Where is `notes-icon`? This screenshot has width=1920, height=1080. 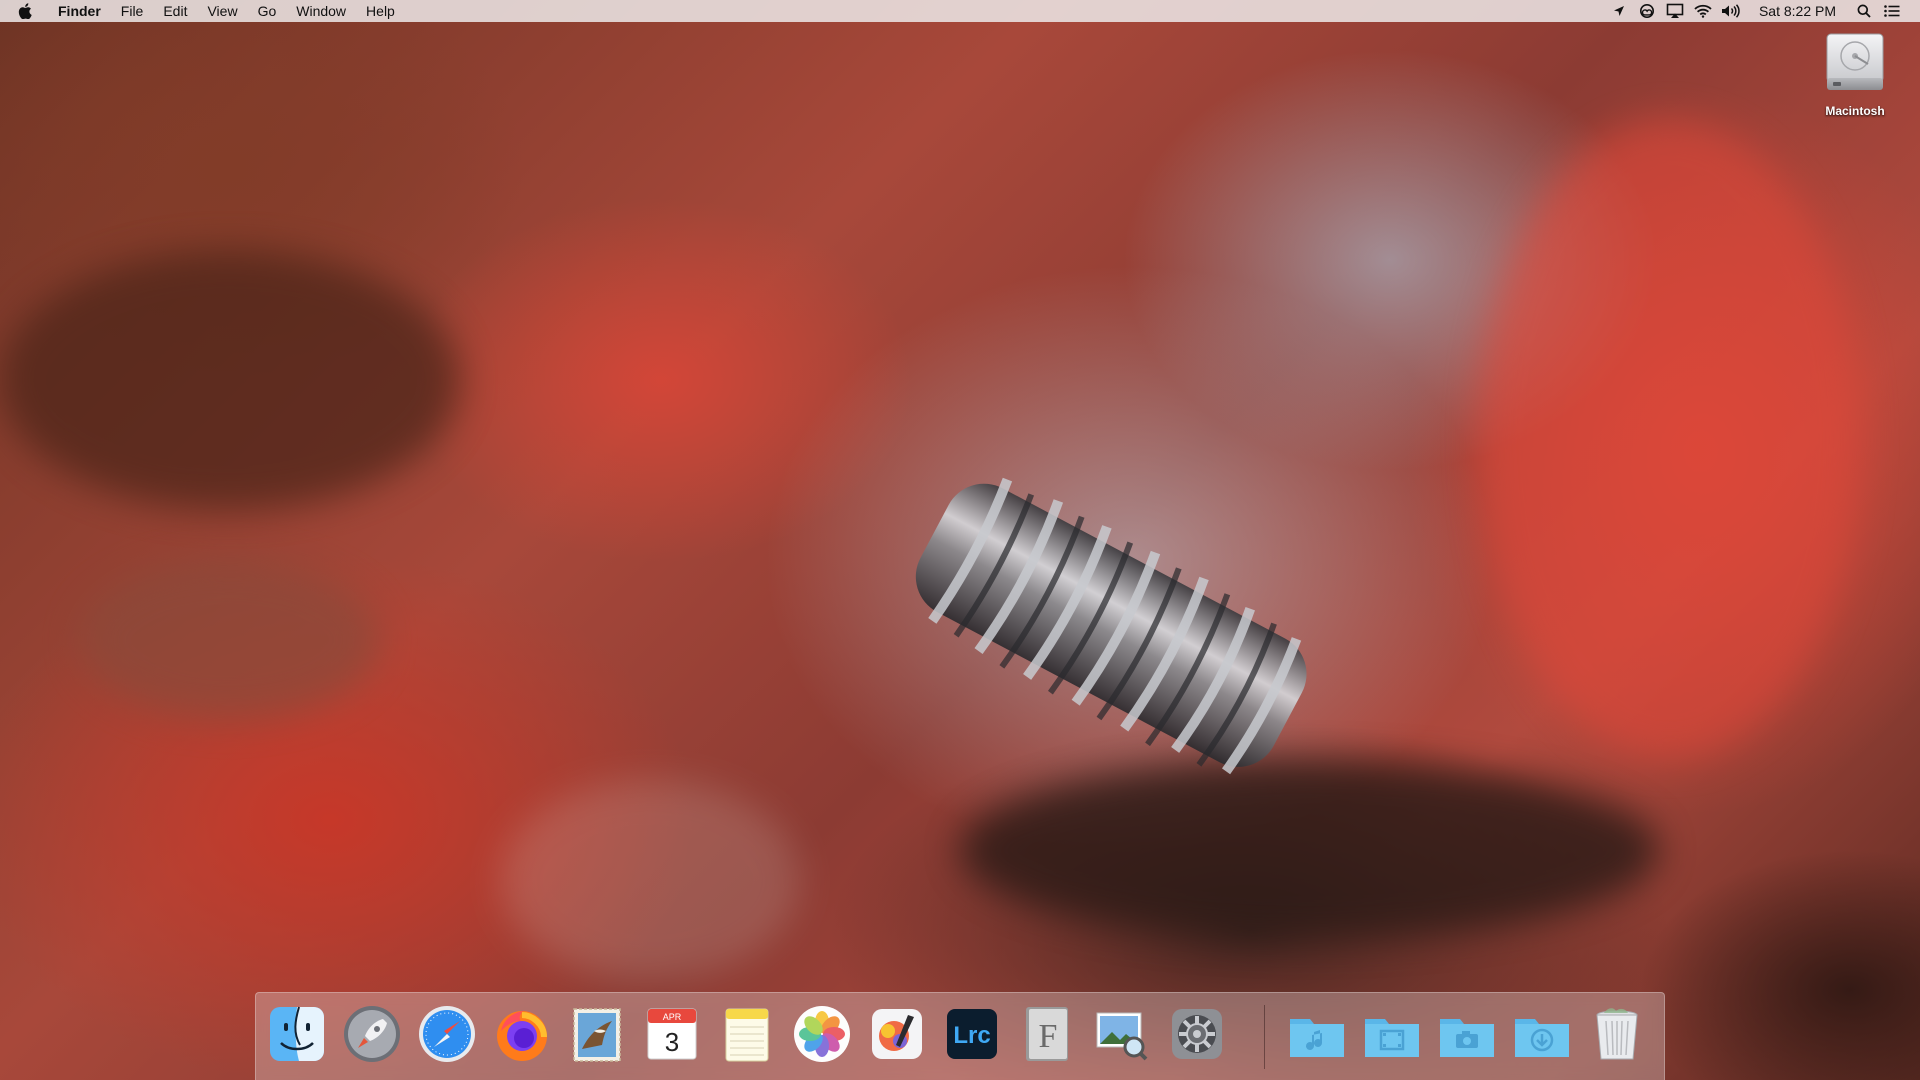 notes-icon is located at coordinates (747, 1035).